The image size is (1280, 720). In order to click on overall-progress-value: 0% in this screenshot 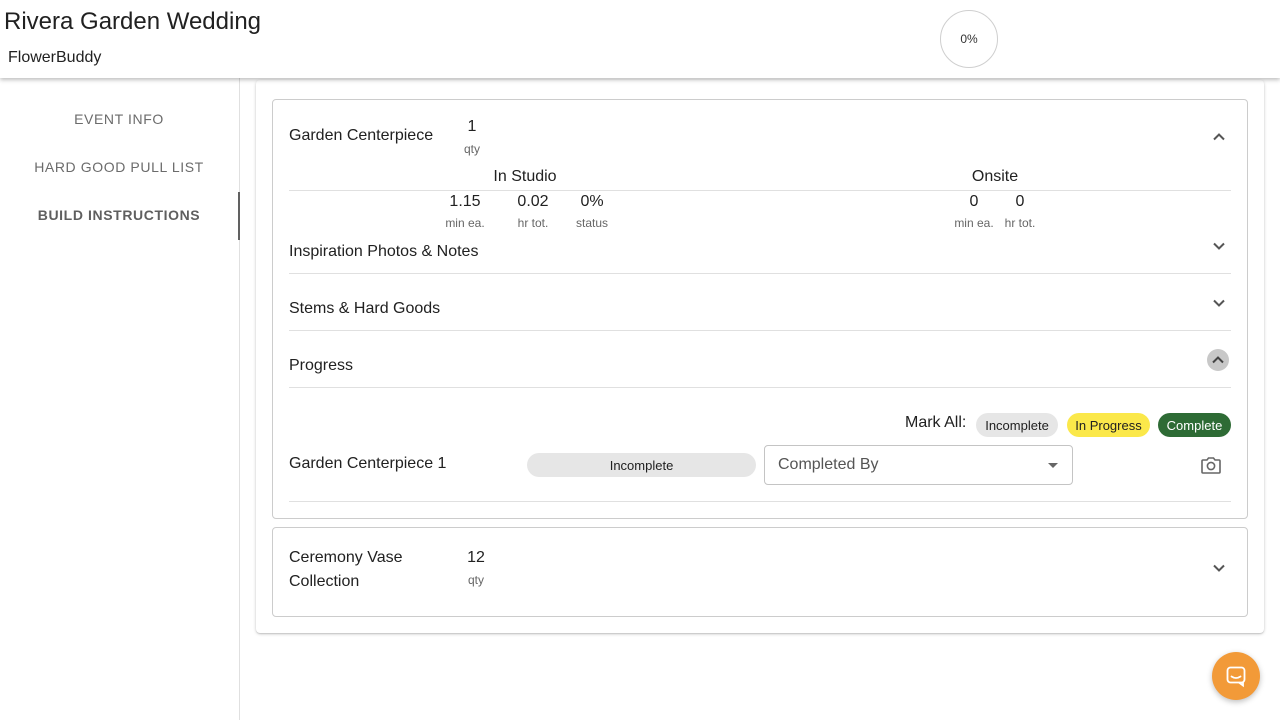, I will do `click(969, 39)`.